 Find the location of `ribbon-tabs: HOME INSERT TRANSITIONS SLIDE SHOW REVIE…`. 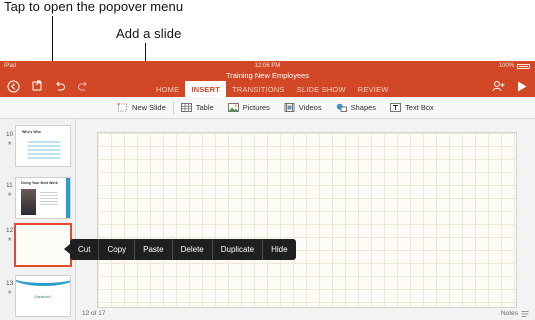

ribbon-tabs: HOME INSERT TRANSITIONS SLIDE SHOW REVIE… is located at coordinates (272, 89).